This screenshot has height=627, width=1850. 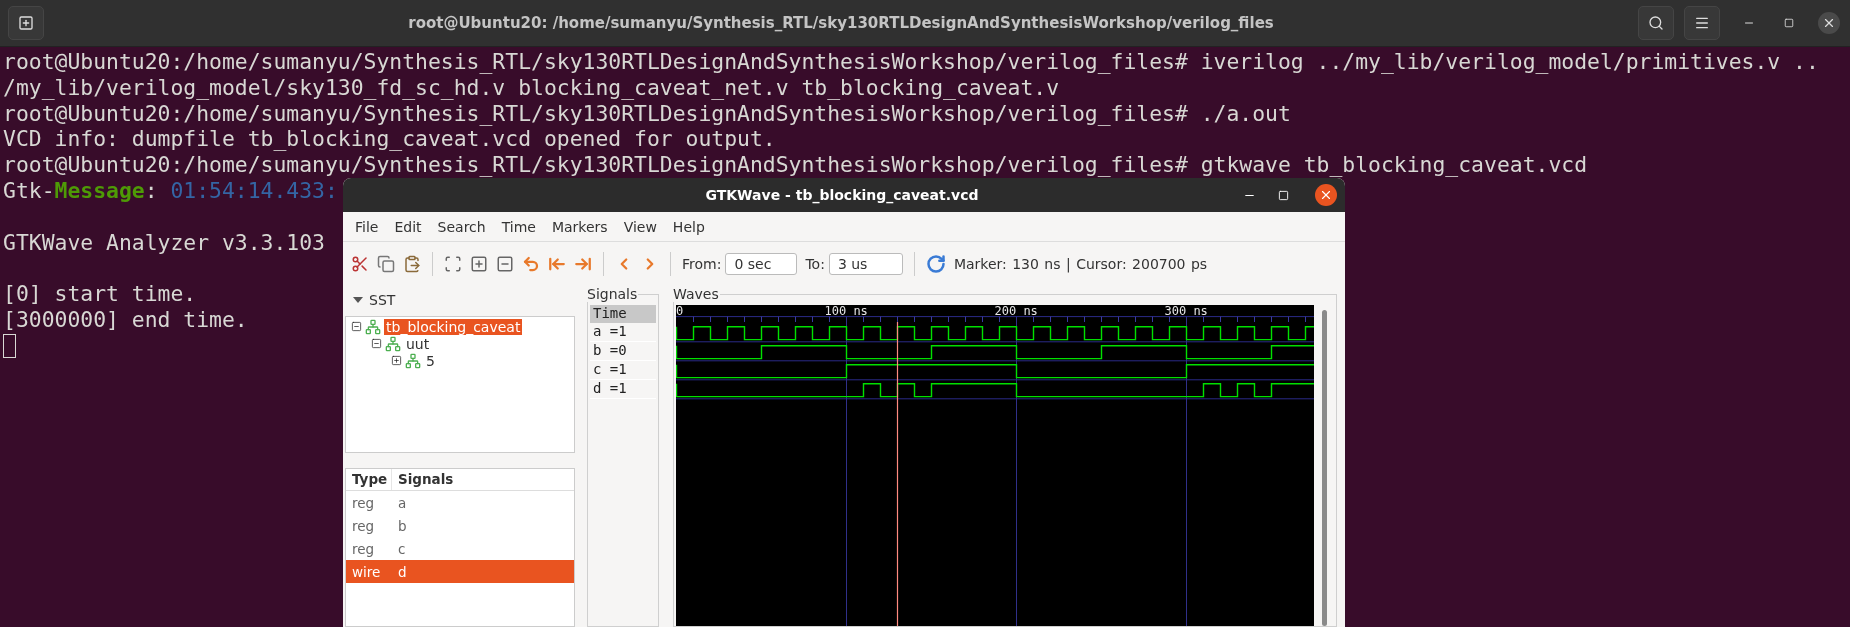 I want to click on terminal-line: [3000000] end time., so click(x=125, y=319).